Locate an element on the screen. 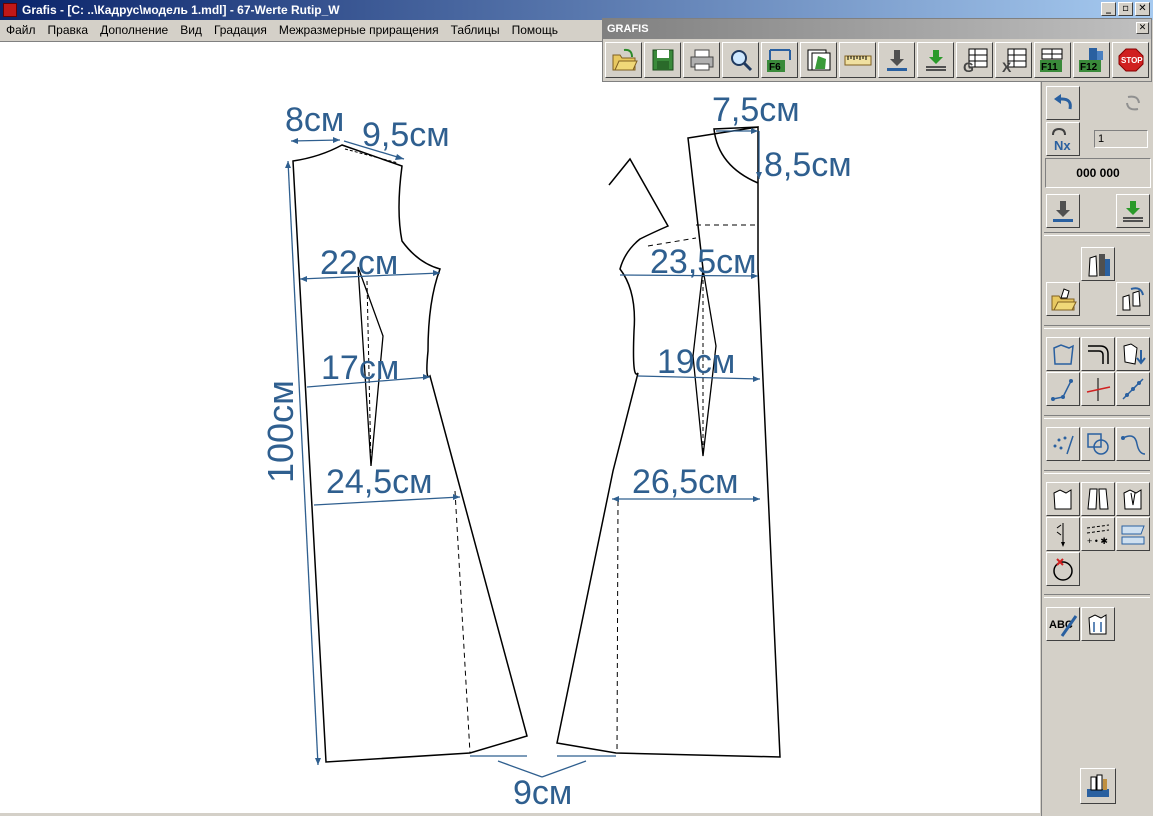 Image resolution: width=1153 pixels, height=816 pixels. divide-line-button is located at coordinates (1133, 389).